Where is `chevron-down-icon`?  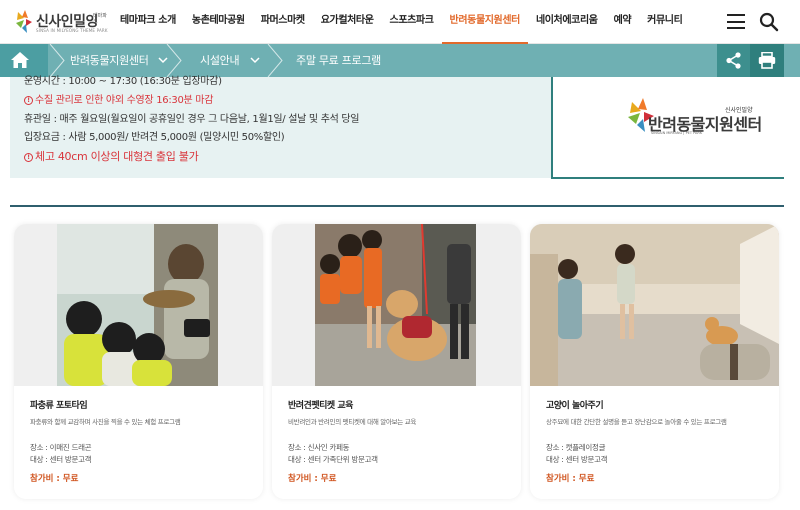
chevron-down-icon is located at coordinates (255, 60).